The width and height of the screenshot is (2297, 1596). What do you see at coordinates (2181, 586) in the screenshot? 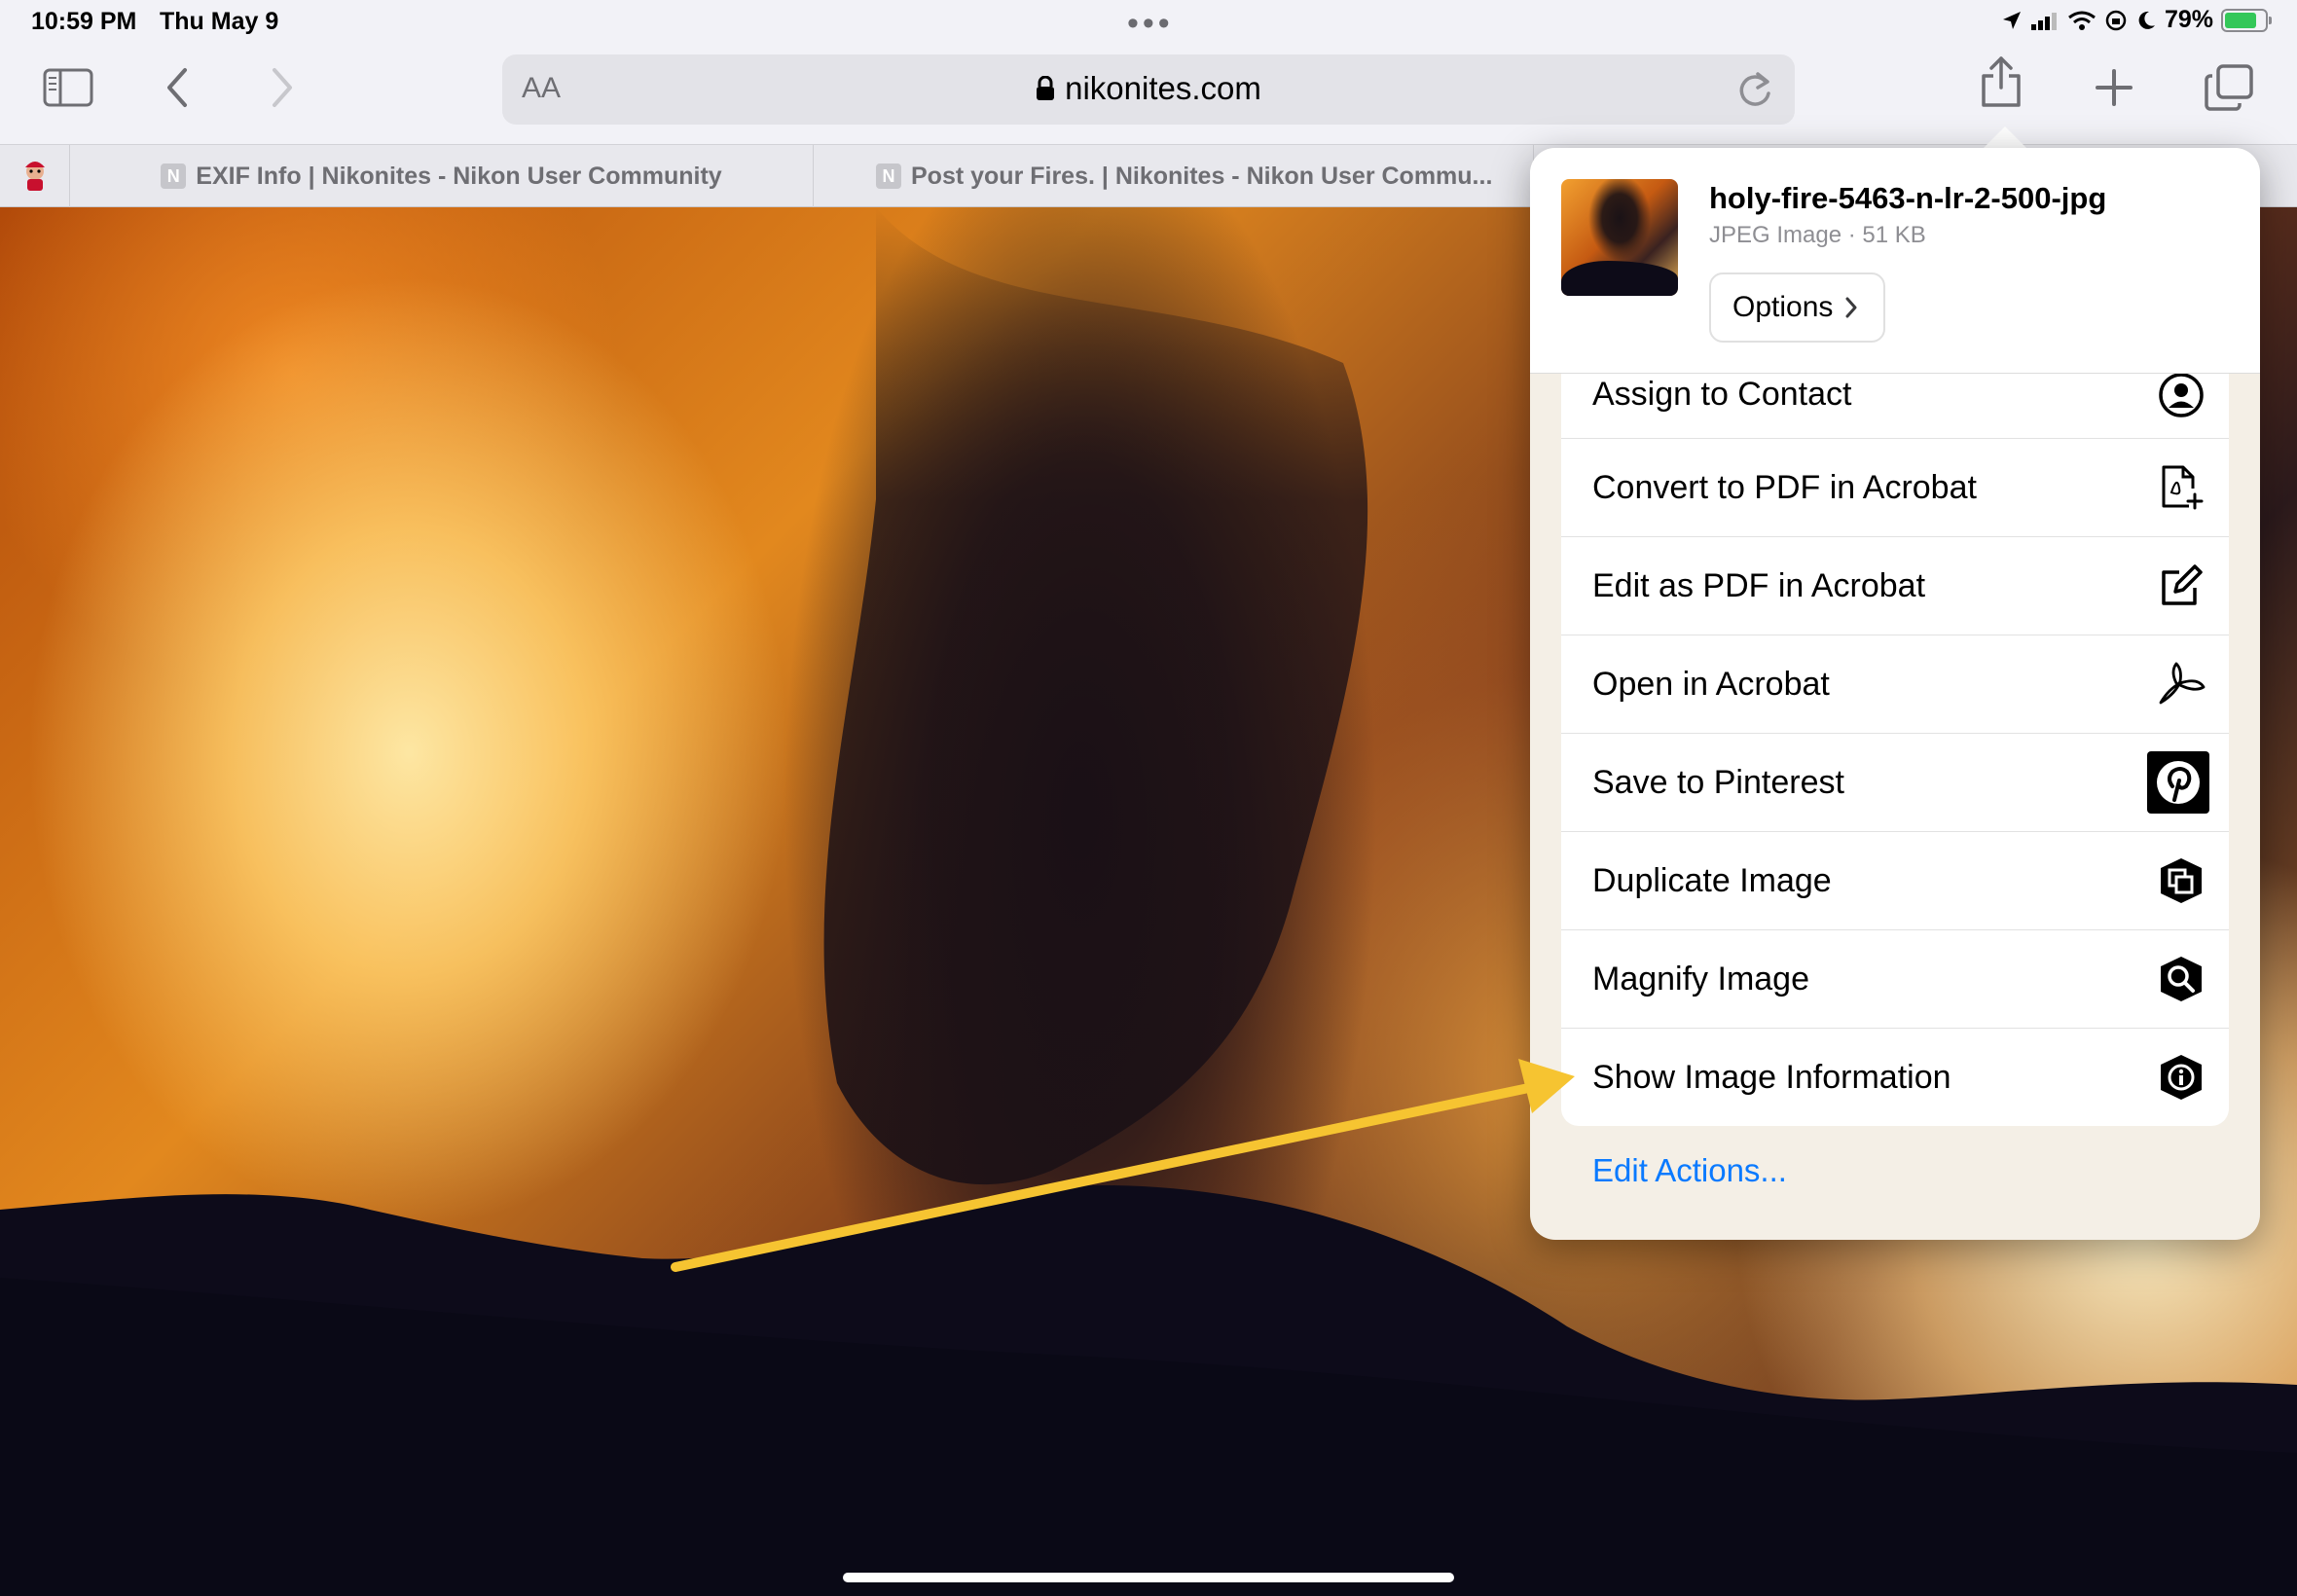
I see `edit-square-icon` at bounding box center [2181, 586].